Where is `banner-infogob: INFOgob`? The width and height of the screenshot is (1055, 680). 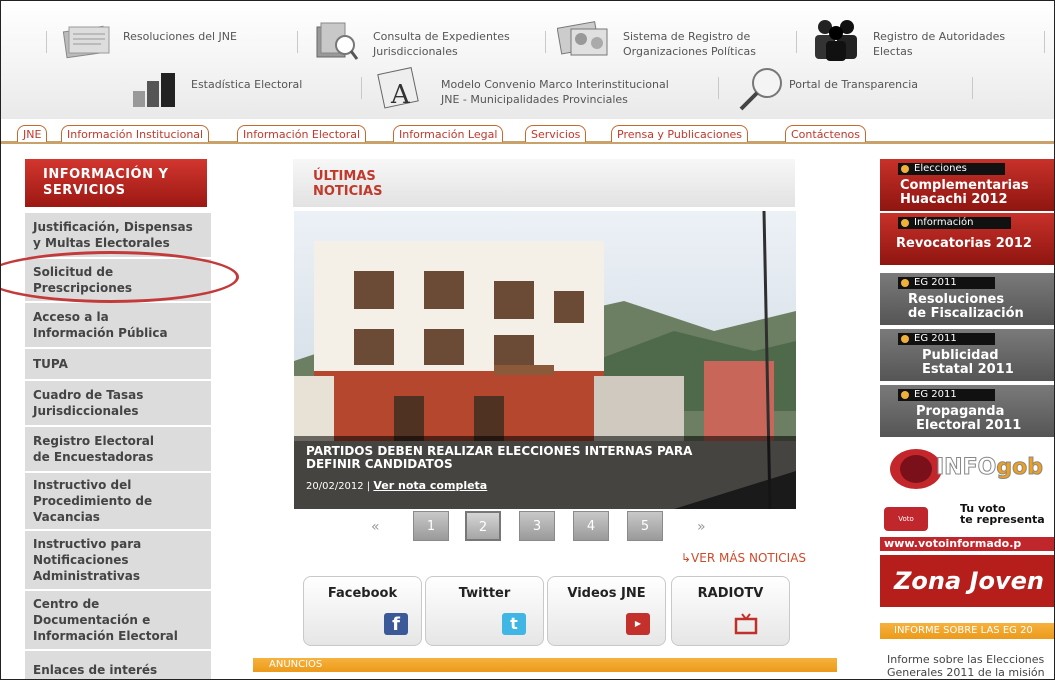
banner-infogob: INFOgob is located at coordinates (967, 468).